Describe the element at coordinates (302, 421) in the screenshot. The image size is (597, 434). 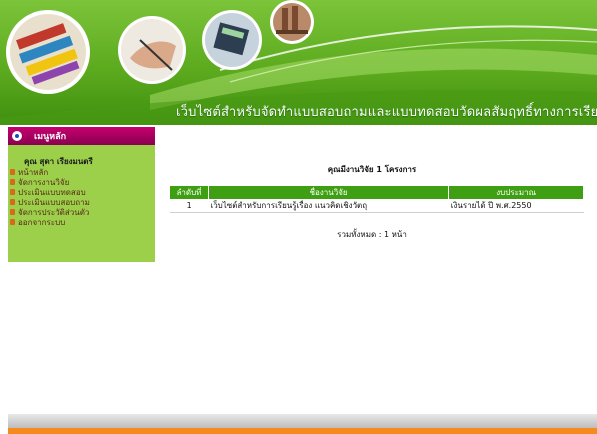
I see `footer-bar` at that location.